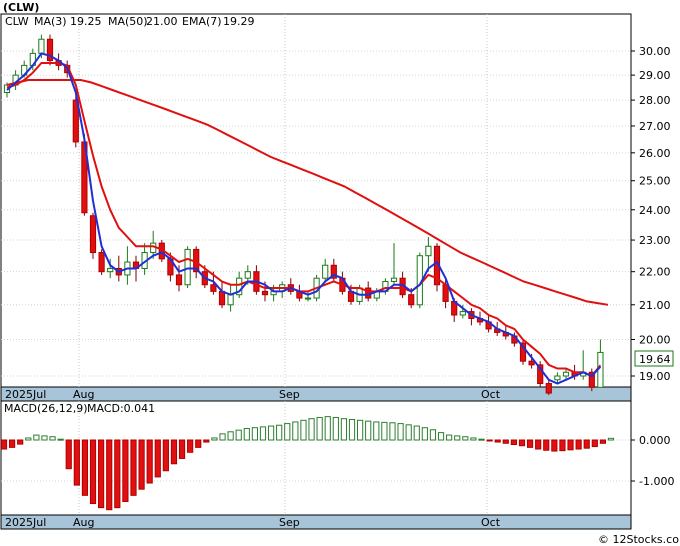 This screenshot has width=680, height=546. Describe the element at coordinates (202, 21) in the screenshot. I see `legend-ema7-label: EMA(7)` at that location.